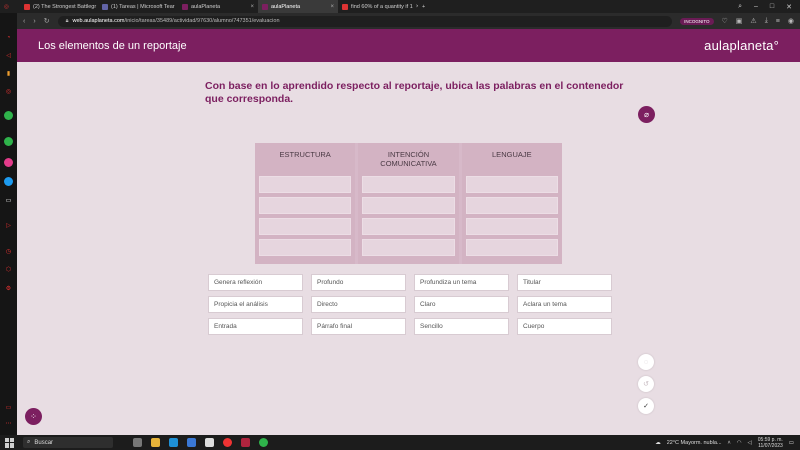  I want to click on undo-icon: ↺, so click(646, 384).